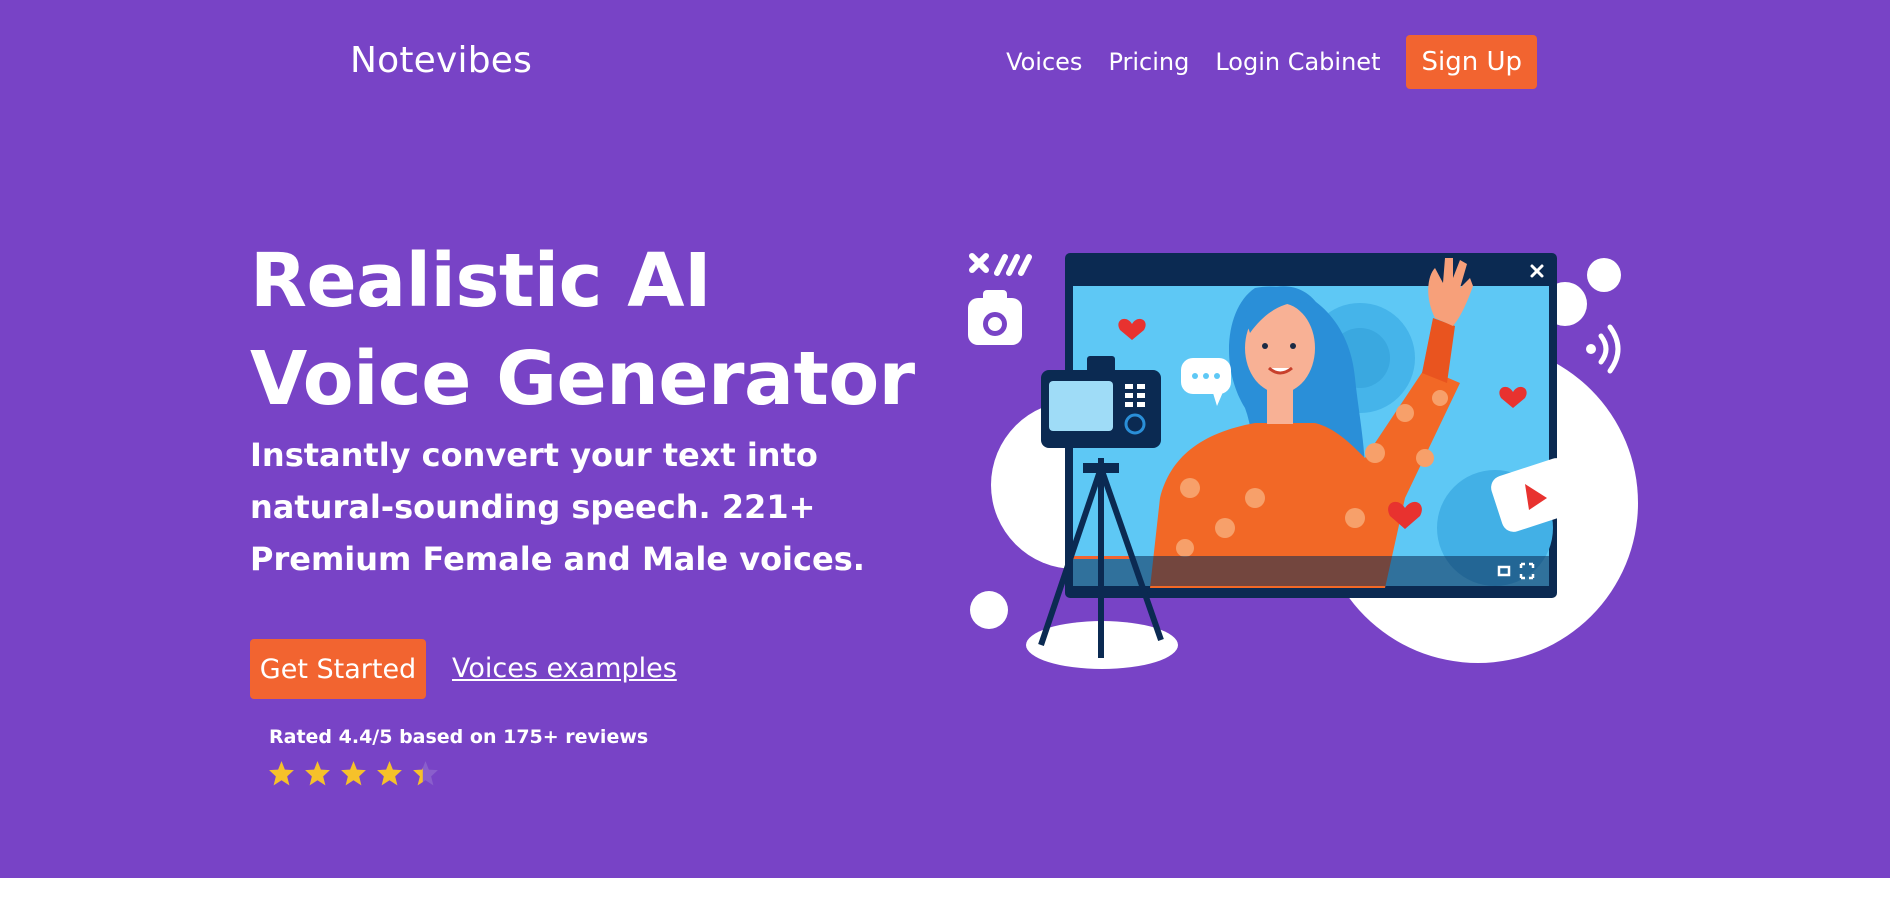 This screenshot has height=908, width=1890. Describe the element at coordinates (995, 317) in the screenshot. I see `camera-icon` at that location.